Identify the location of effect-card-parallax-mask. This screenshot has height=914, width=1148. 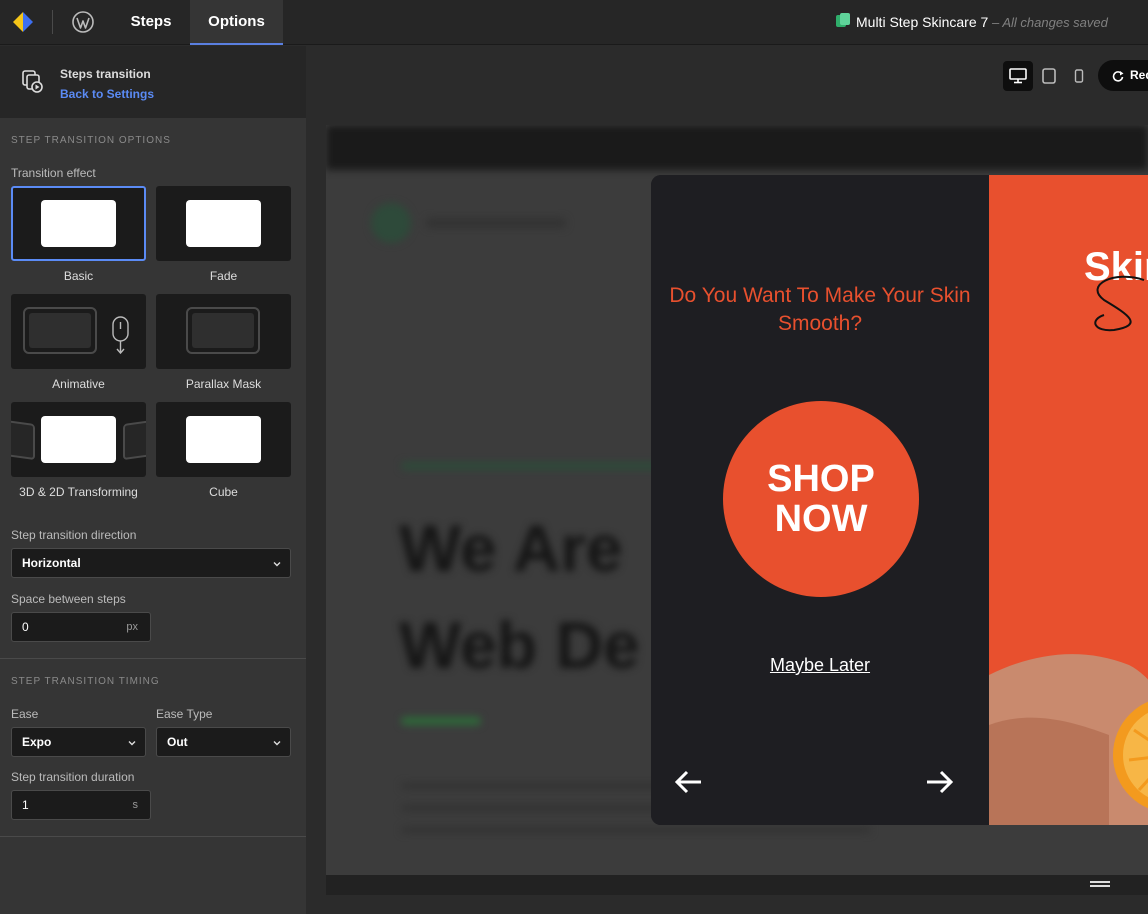
(223, 331).